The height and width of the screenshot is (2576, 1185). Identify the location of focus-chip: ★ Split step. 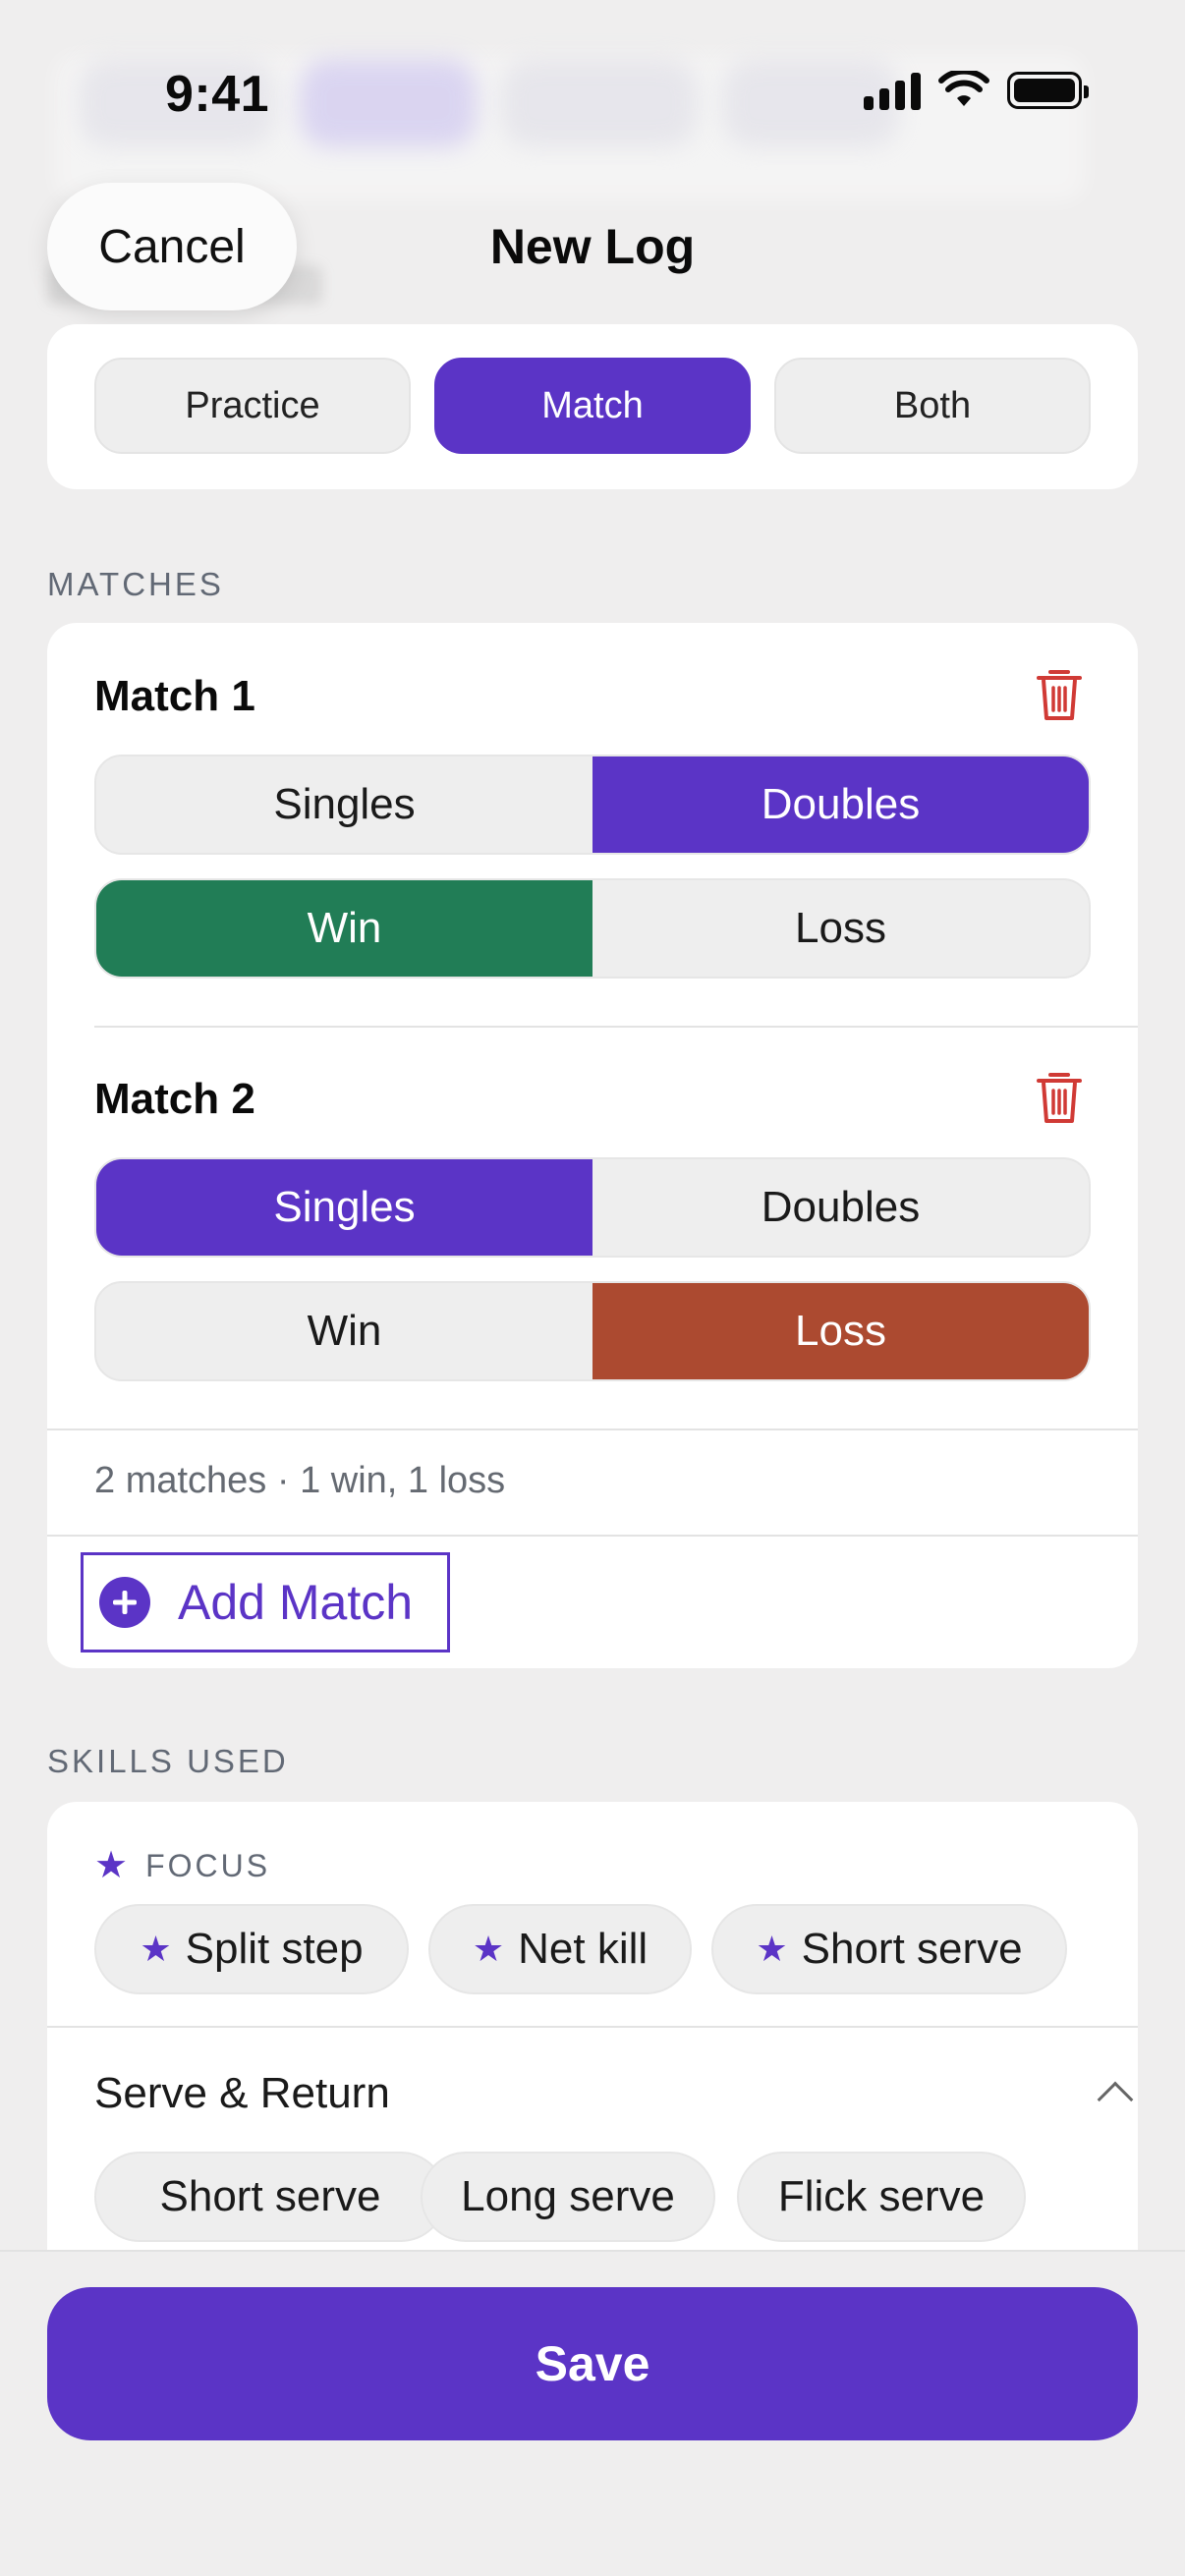
(252, 1949).